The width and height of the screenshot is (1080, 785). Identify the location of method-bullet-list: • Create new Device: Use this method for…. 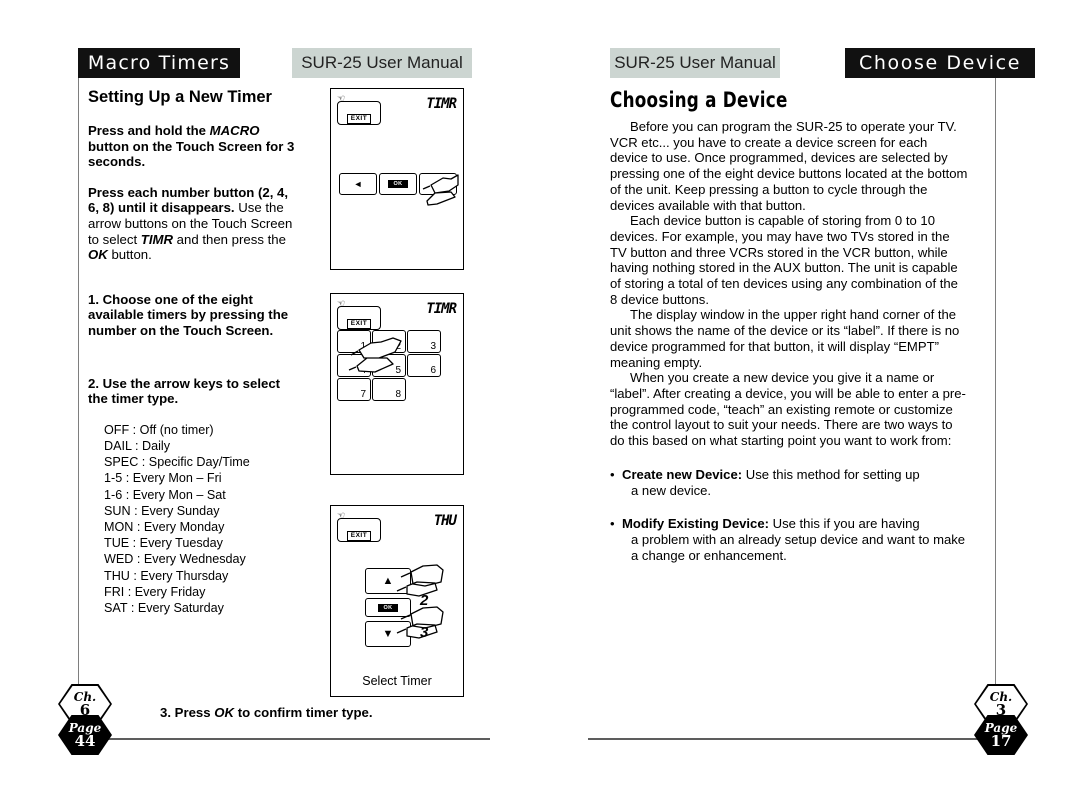
(789, 515).